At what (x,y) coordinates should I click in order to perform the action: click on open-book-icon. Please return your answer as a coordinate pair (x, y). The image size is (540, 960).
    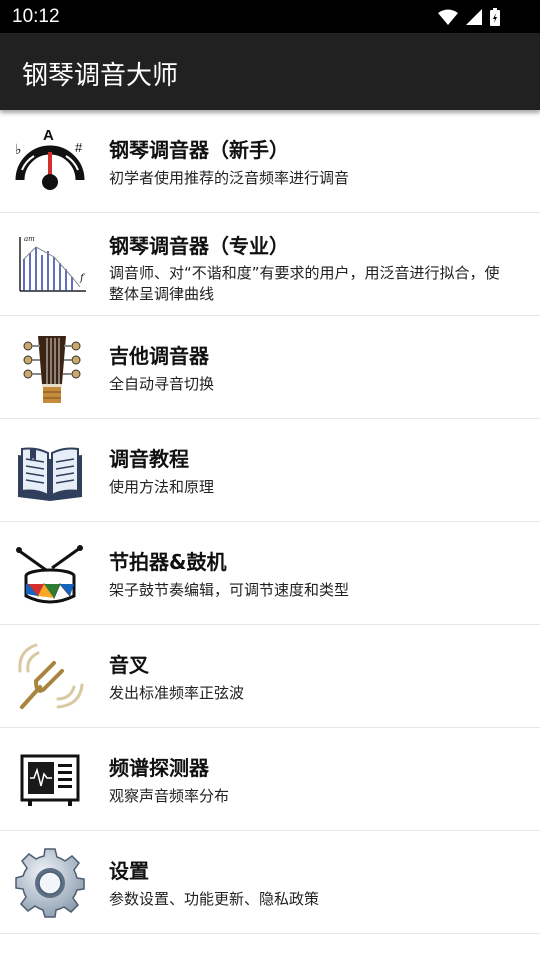
    Looking at the image, I should click on (50, 474).